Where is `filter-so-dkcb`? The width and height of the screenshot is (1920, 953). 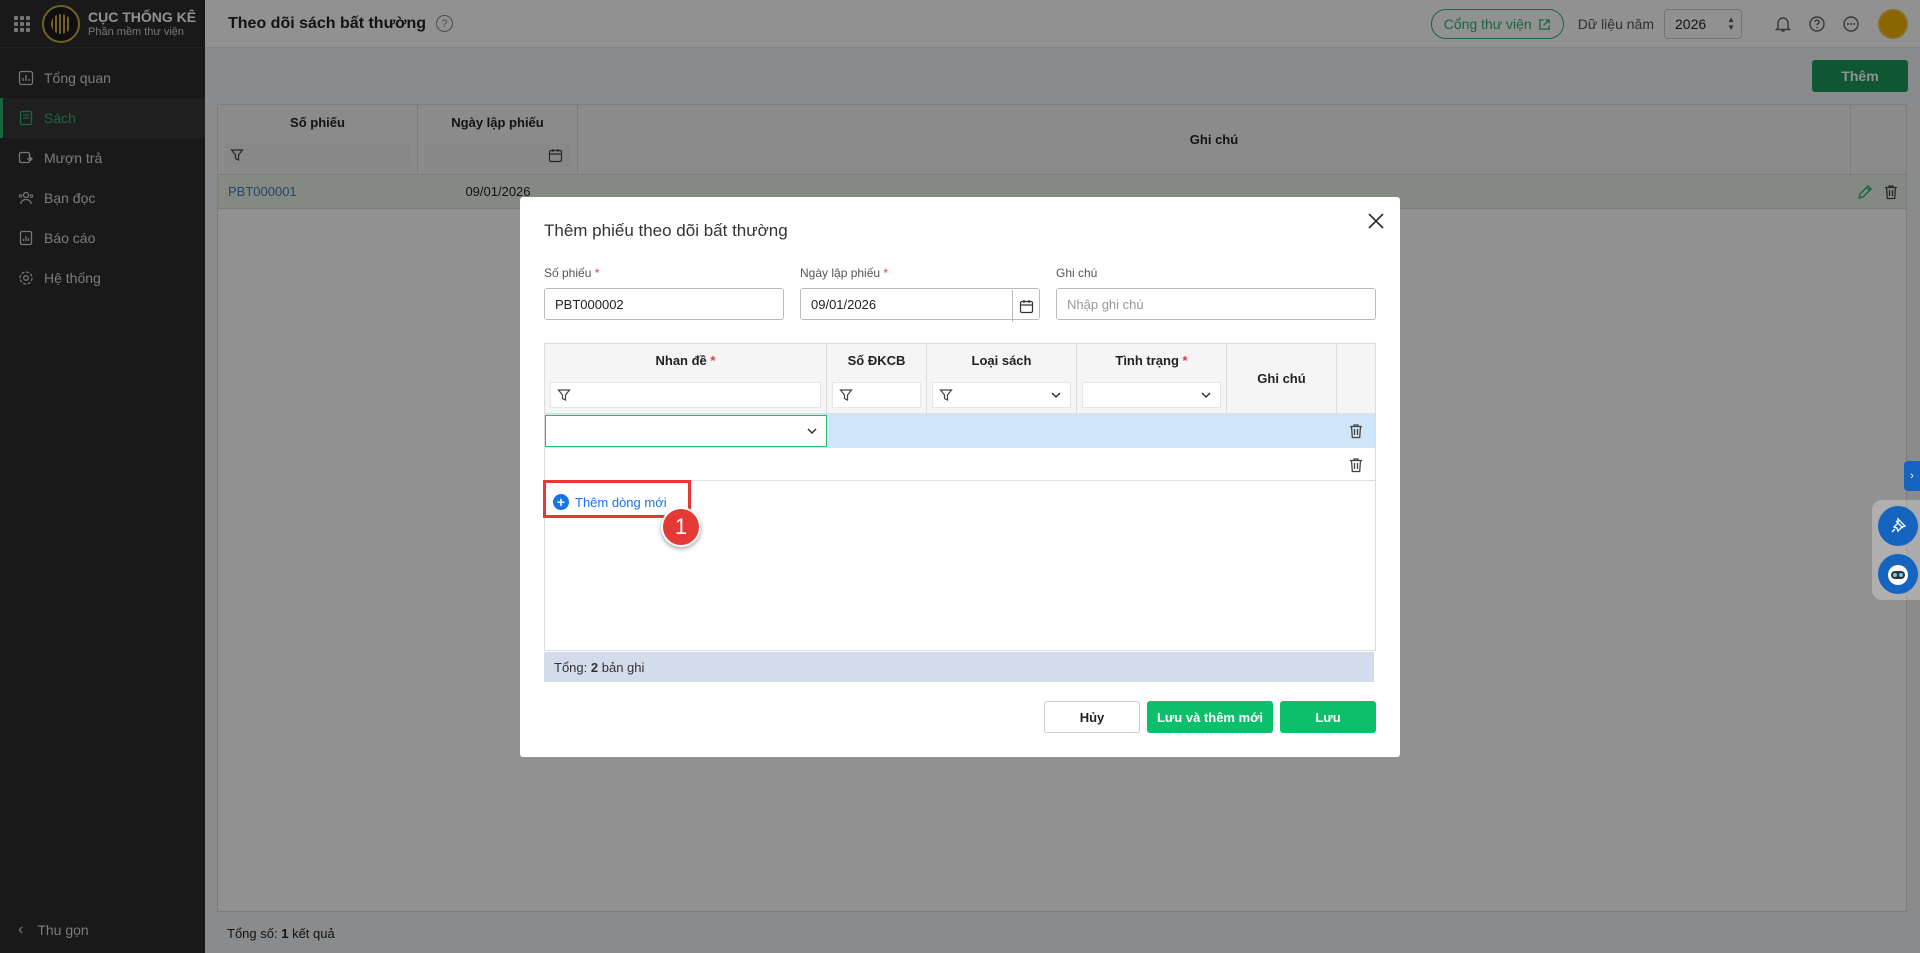
filter-so-dkcb is located at coordinates (876, 395).